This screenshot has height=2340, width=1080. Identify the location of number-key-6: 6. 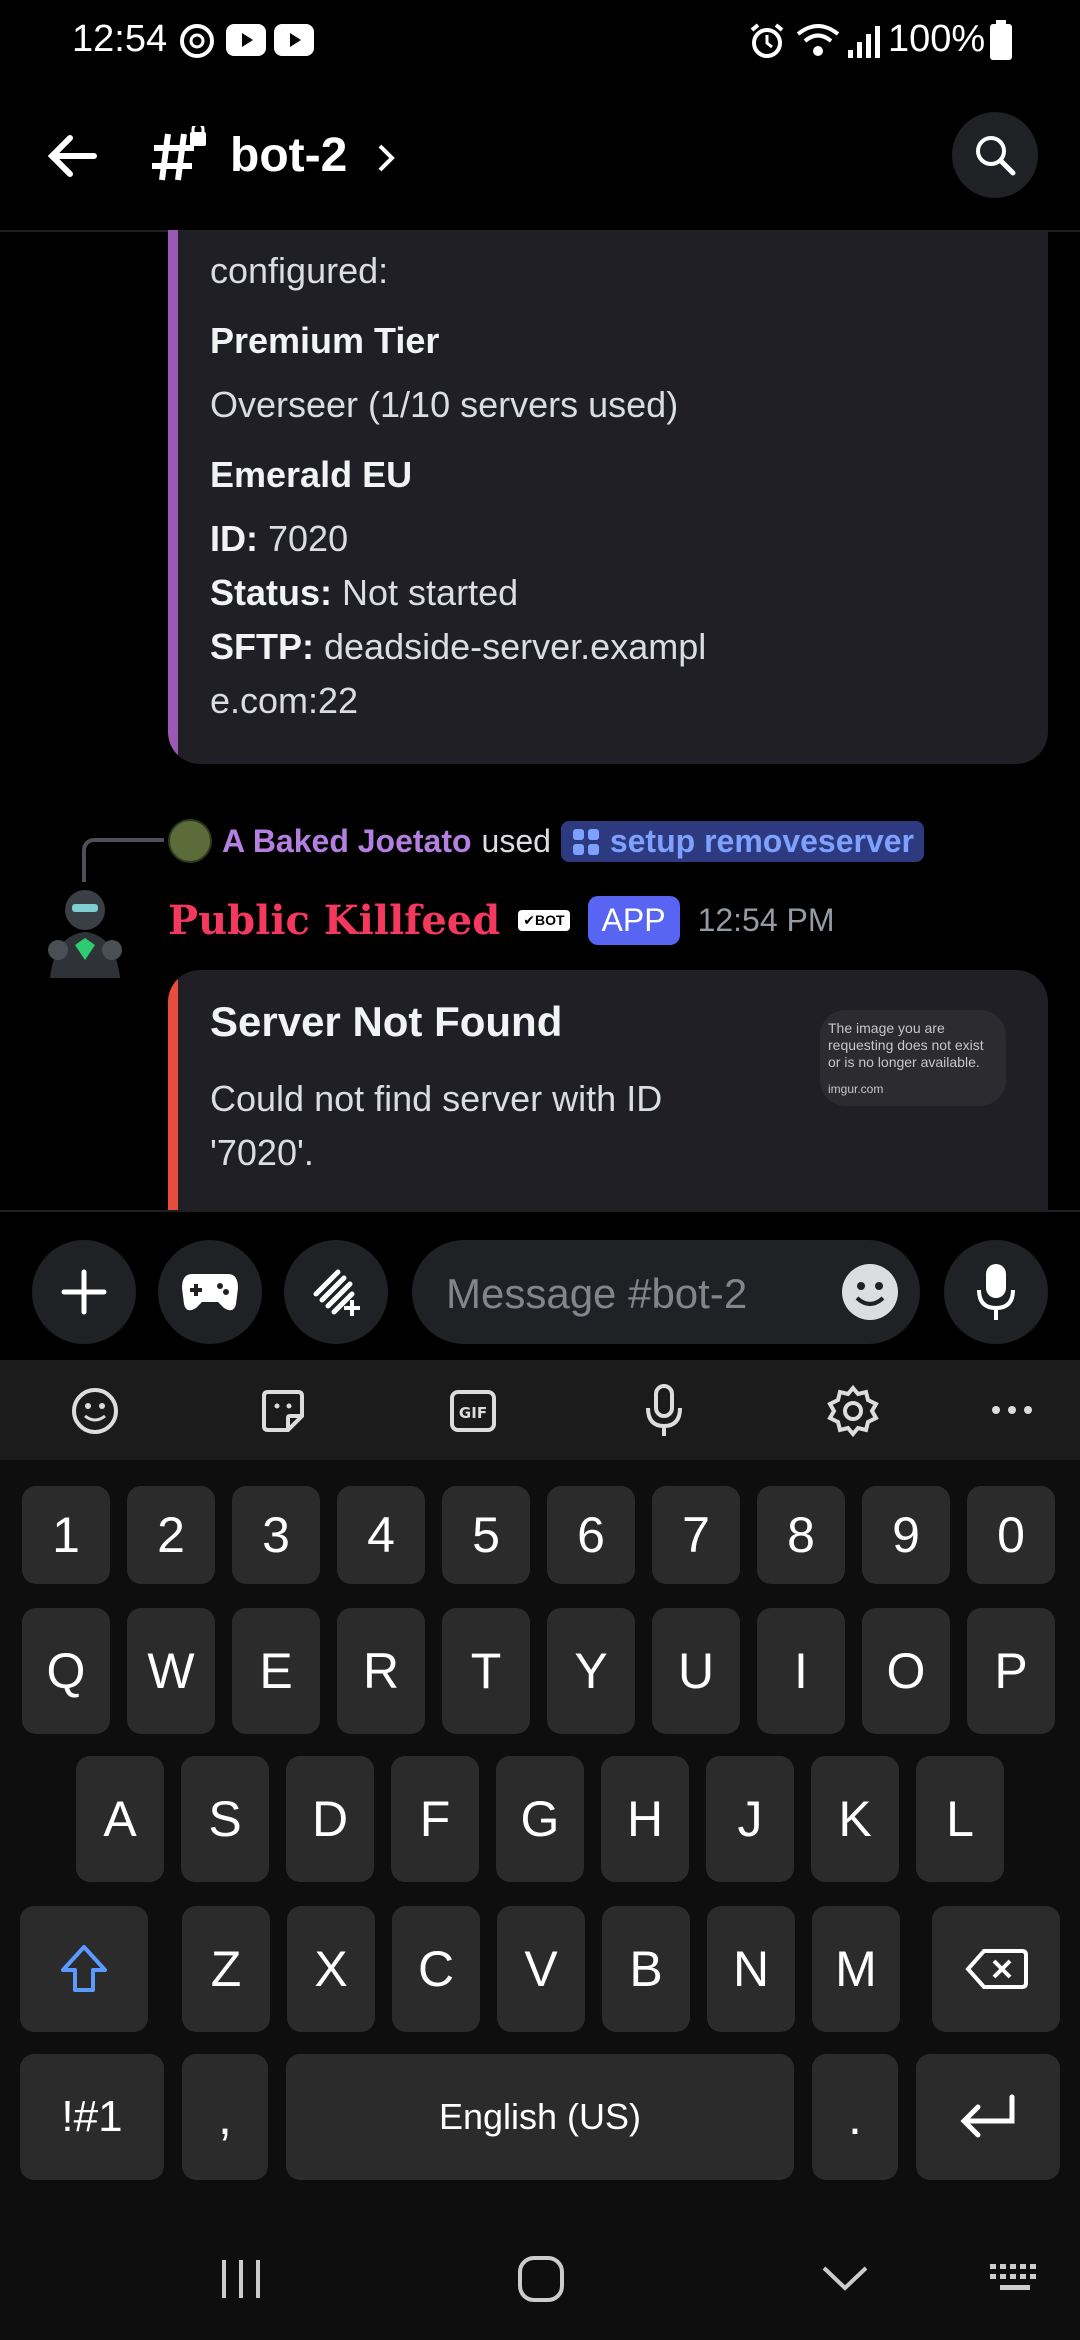
(591, 1535).